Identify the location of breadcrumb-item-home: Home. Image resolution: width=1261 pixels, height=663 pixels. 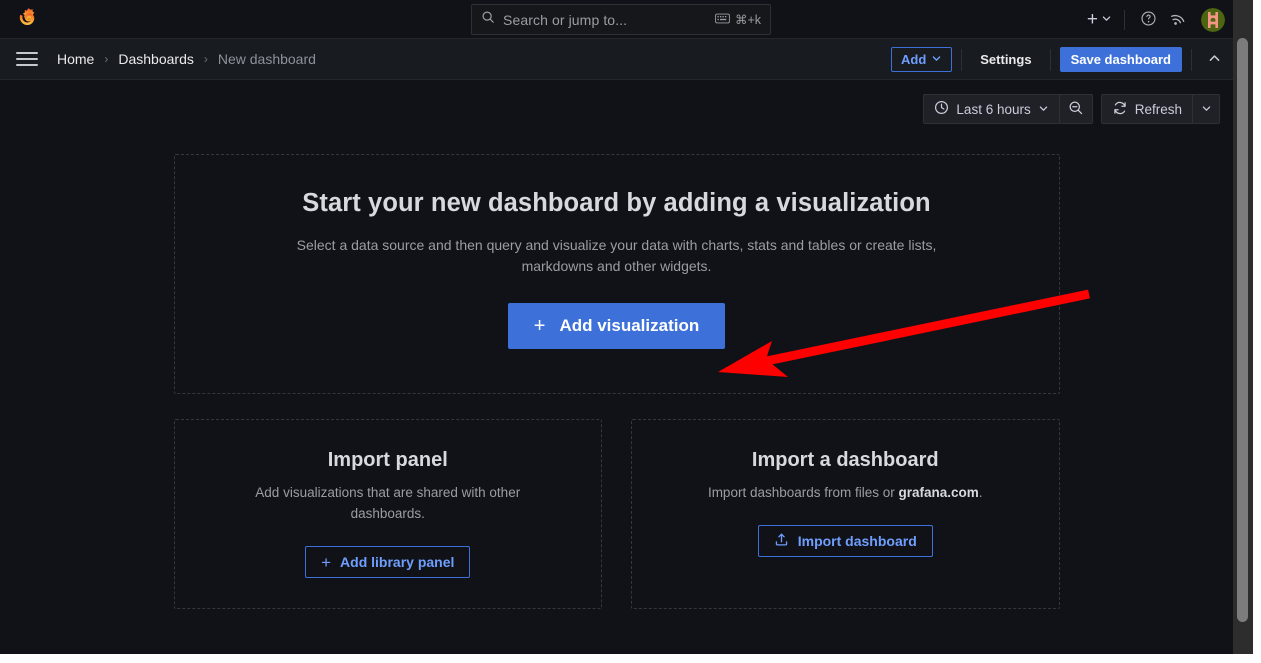
(75, 59).